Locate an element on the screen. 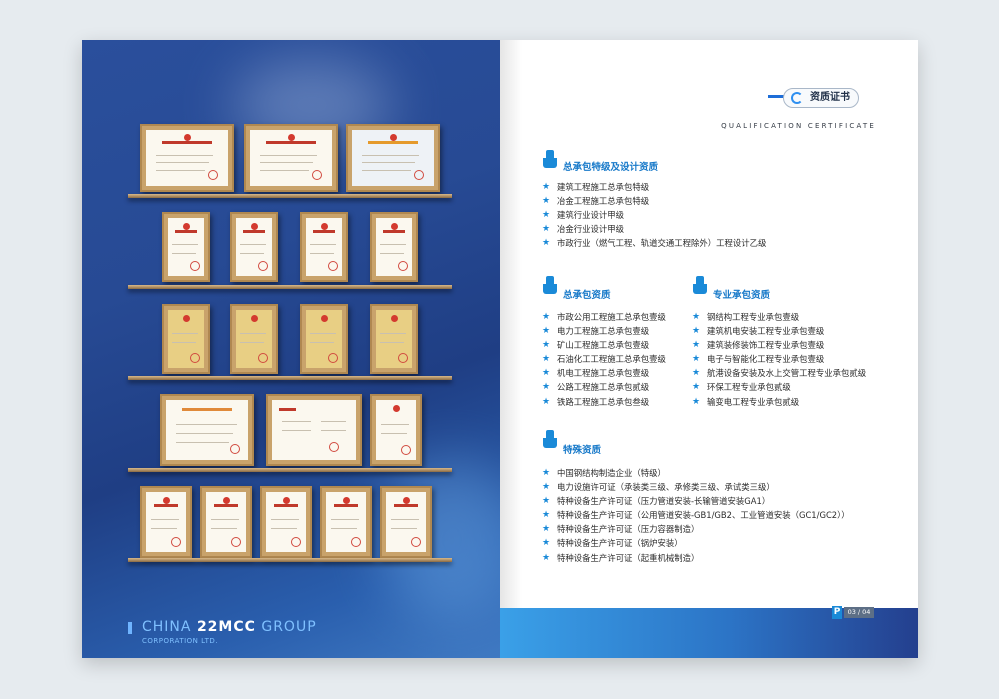 This screenshot has width=999, height=699. company-logo-text: CHINA 22MCC GROUP is located at coordinates (229, 627).